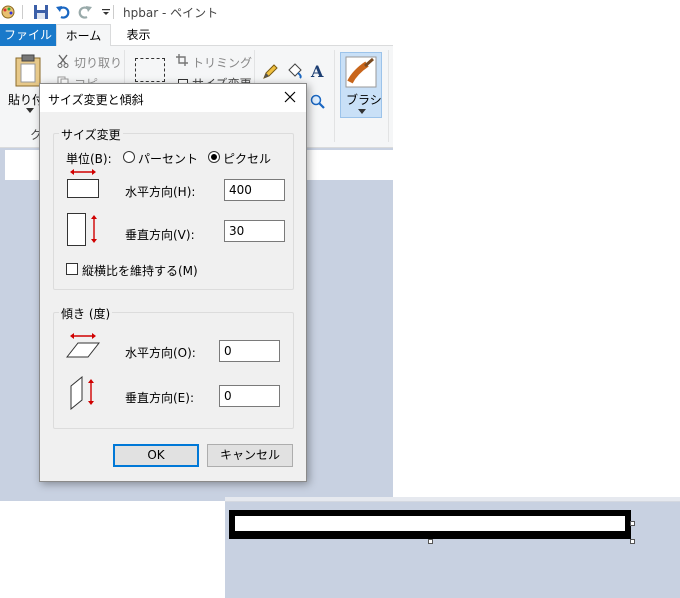 The image size is (680, 598). I want to click on hp-bar-image-fill, so click(430, 523).